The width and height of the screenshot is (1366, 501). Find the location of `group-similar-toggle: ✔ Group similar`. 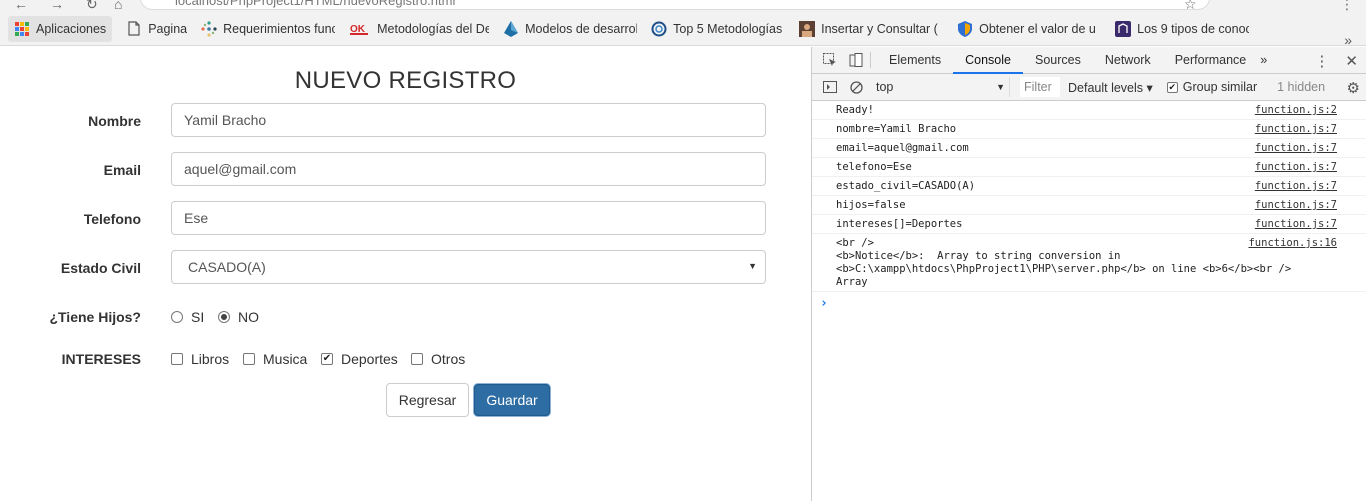

group-similar-toggle: ✔ Group similar is located at coordinates (1211, 87).